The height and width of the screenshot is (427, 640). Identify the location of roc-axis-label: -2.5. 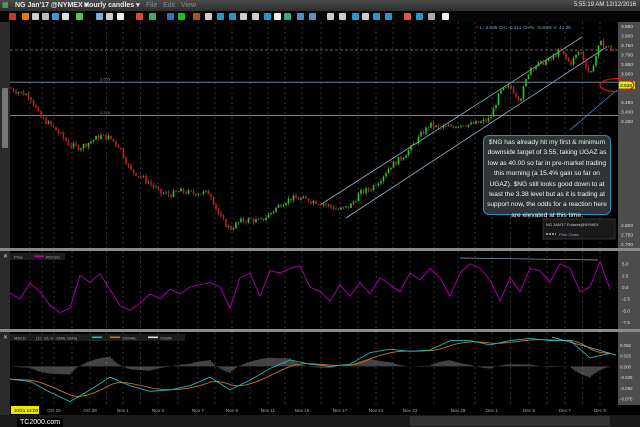
(626, 299).